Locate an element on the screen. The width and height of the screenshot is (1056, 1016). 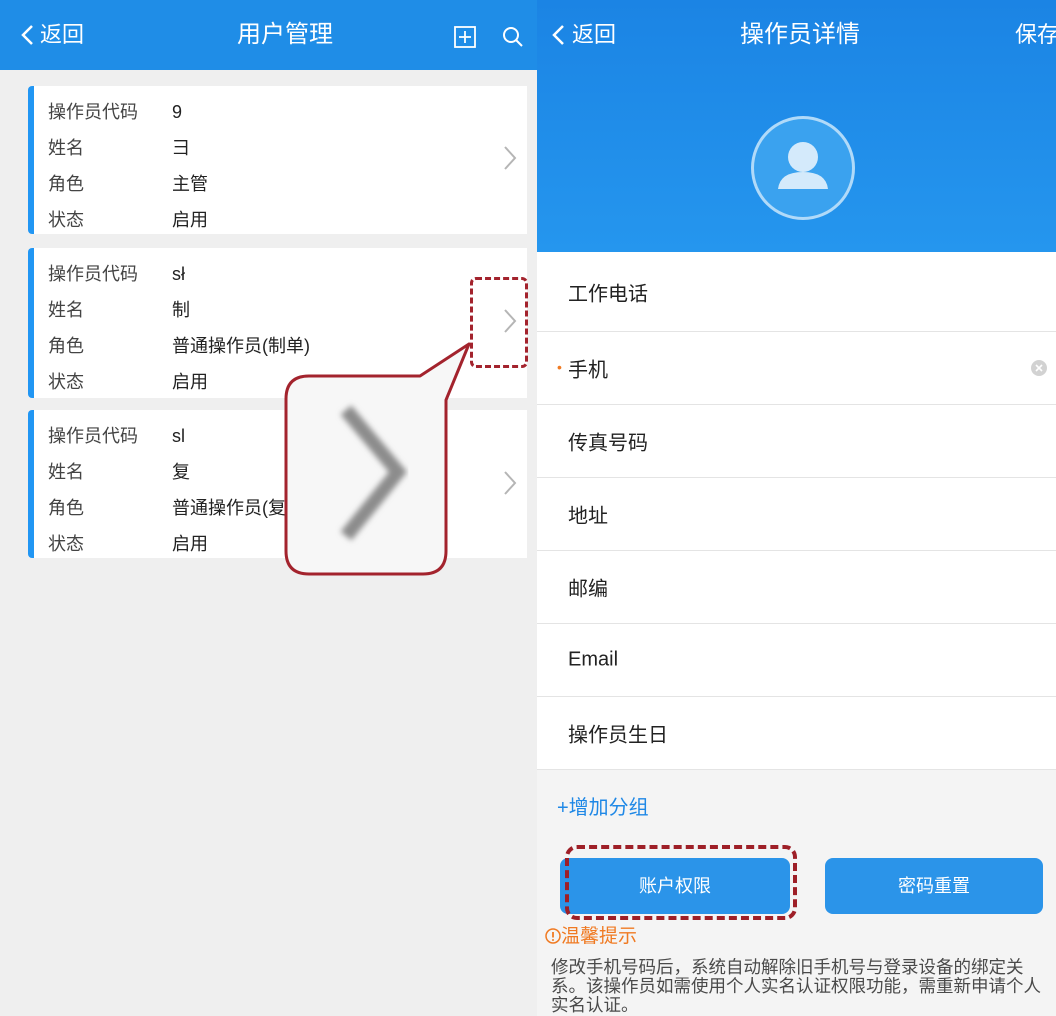
tip-title: 温馨提示 is located at coordinates (599, 936).